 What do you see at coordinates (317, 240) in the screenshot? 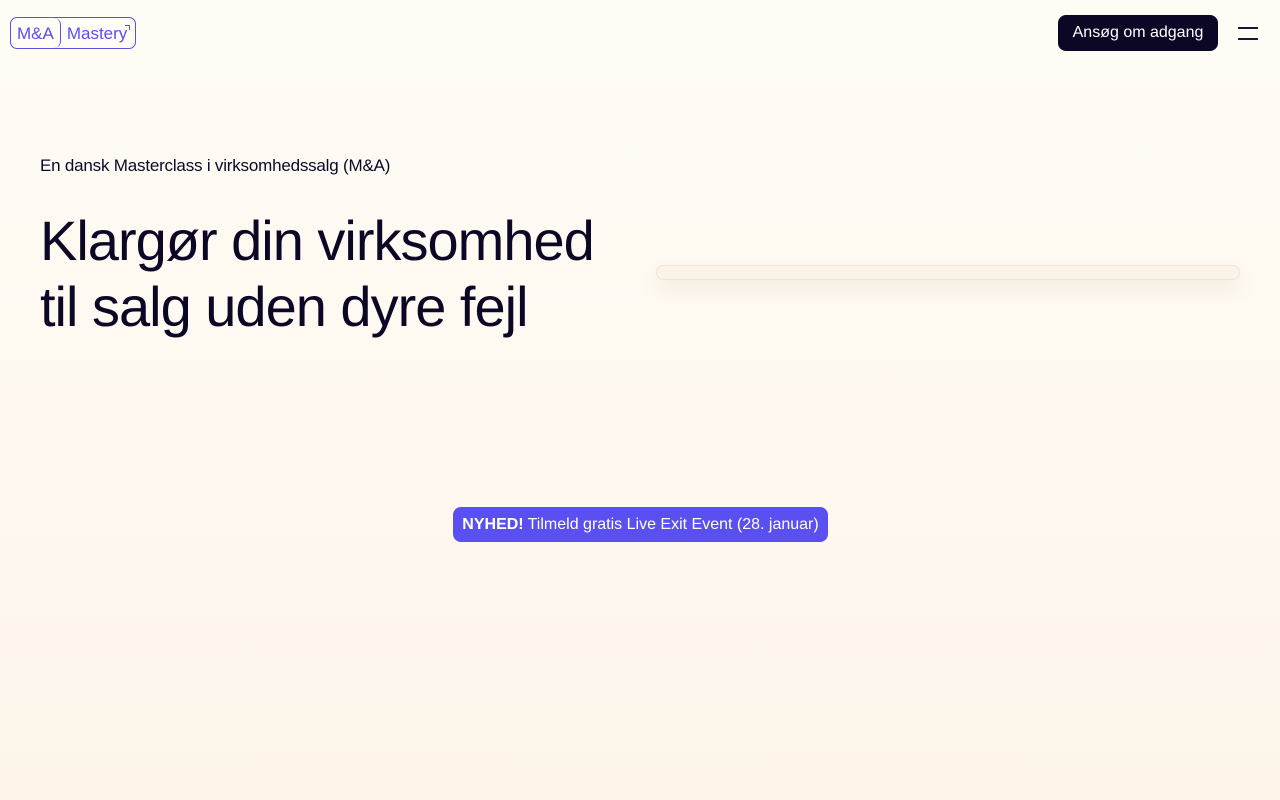
I see `headline-line-1: Klargør din virksomhed` at bounding box center [317, 240].